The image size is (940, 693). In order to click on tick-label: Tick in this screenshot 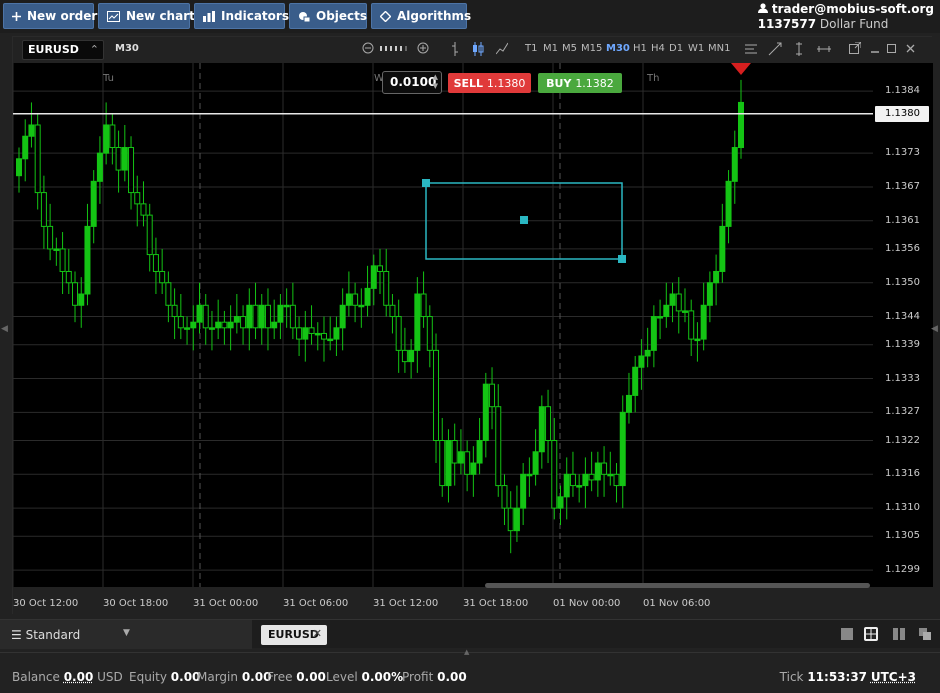, I will do `click(791, 677)`.